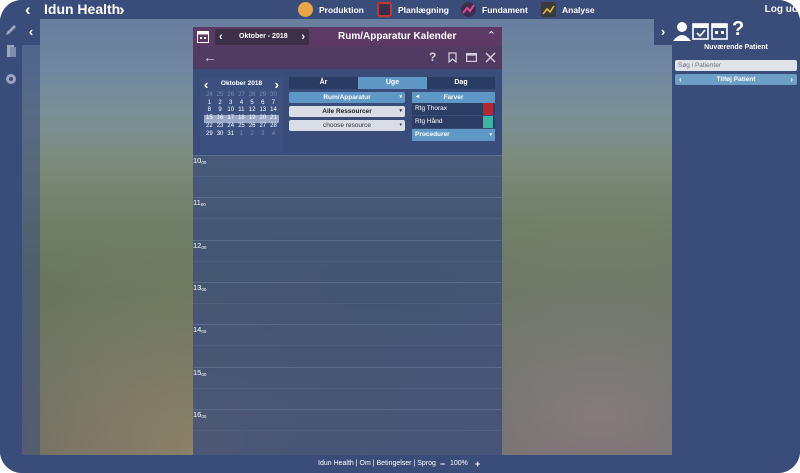  Describe the element at coordinates (700, 31) in the screenshot. I see `calendar-check-icon` at that location.